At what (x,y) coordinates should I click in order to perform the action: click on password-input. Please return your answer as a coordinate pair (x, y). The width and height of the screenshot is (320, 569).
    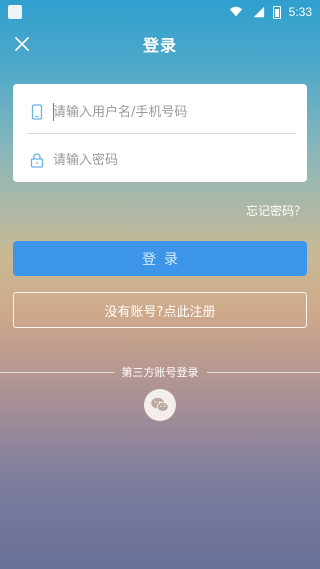
    Looking at the image, I should click on (174, 160).